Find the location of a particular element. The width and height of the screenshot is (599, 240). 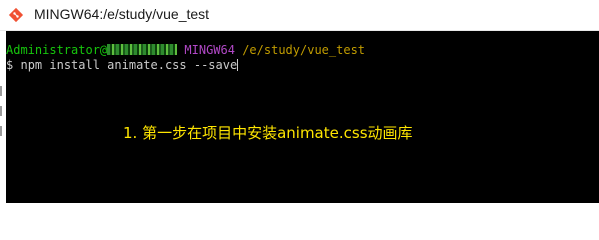

text-cursor is located at coordinates (238, 65).